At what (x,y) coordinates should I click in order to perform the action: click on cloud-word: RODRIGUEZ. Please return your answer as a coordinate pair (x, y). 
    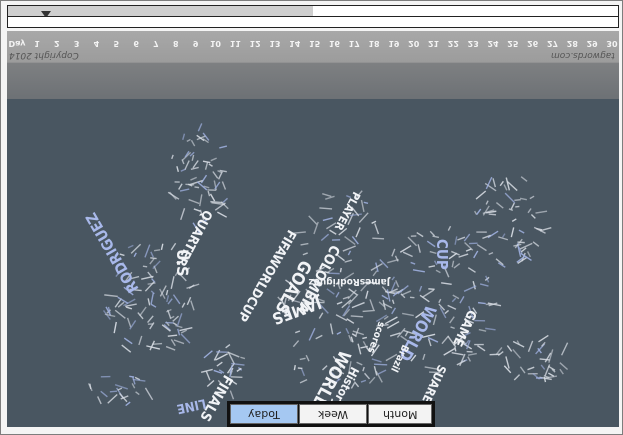
    Looking at the image, I should click on (112, 252).